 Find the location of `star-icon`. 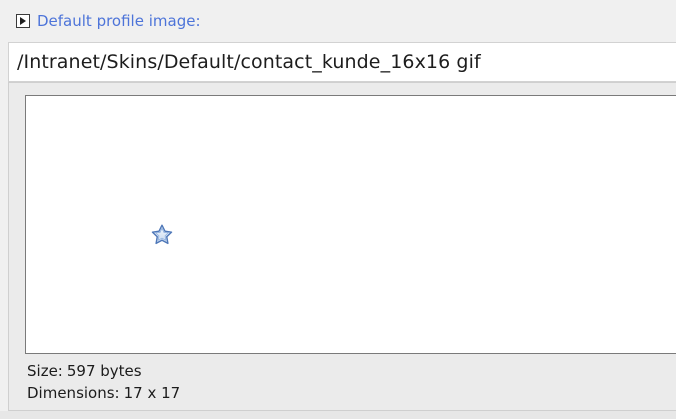

star-icon is located at coordinates (162, 234).